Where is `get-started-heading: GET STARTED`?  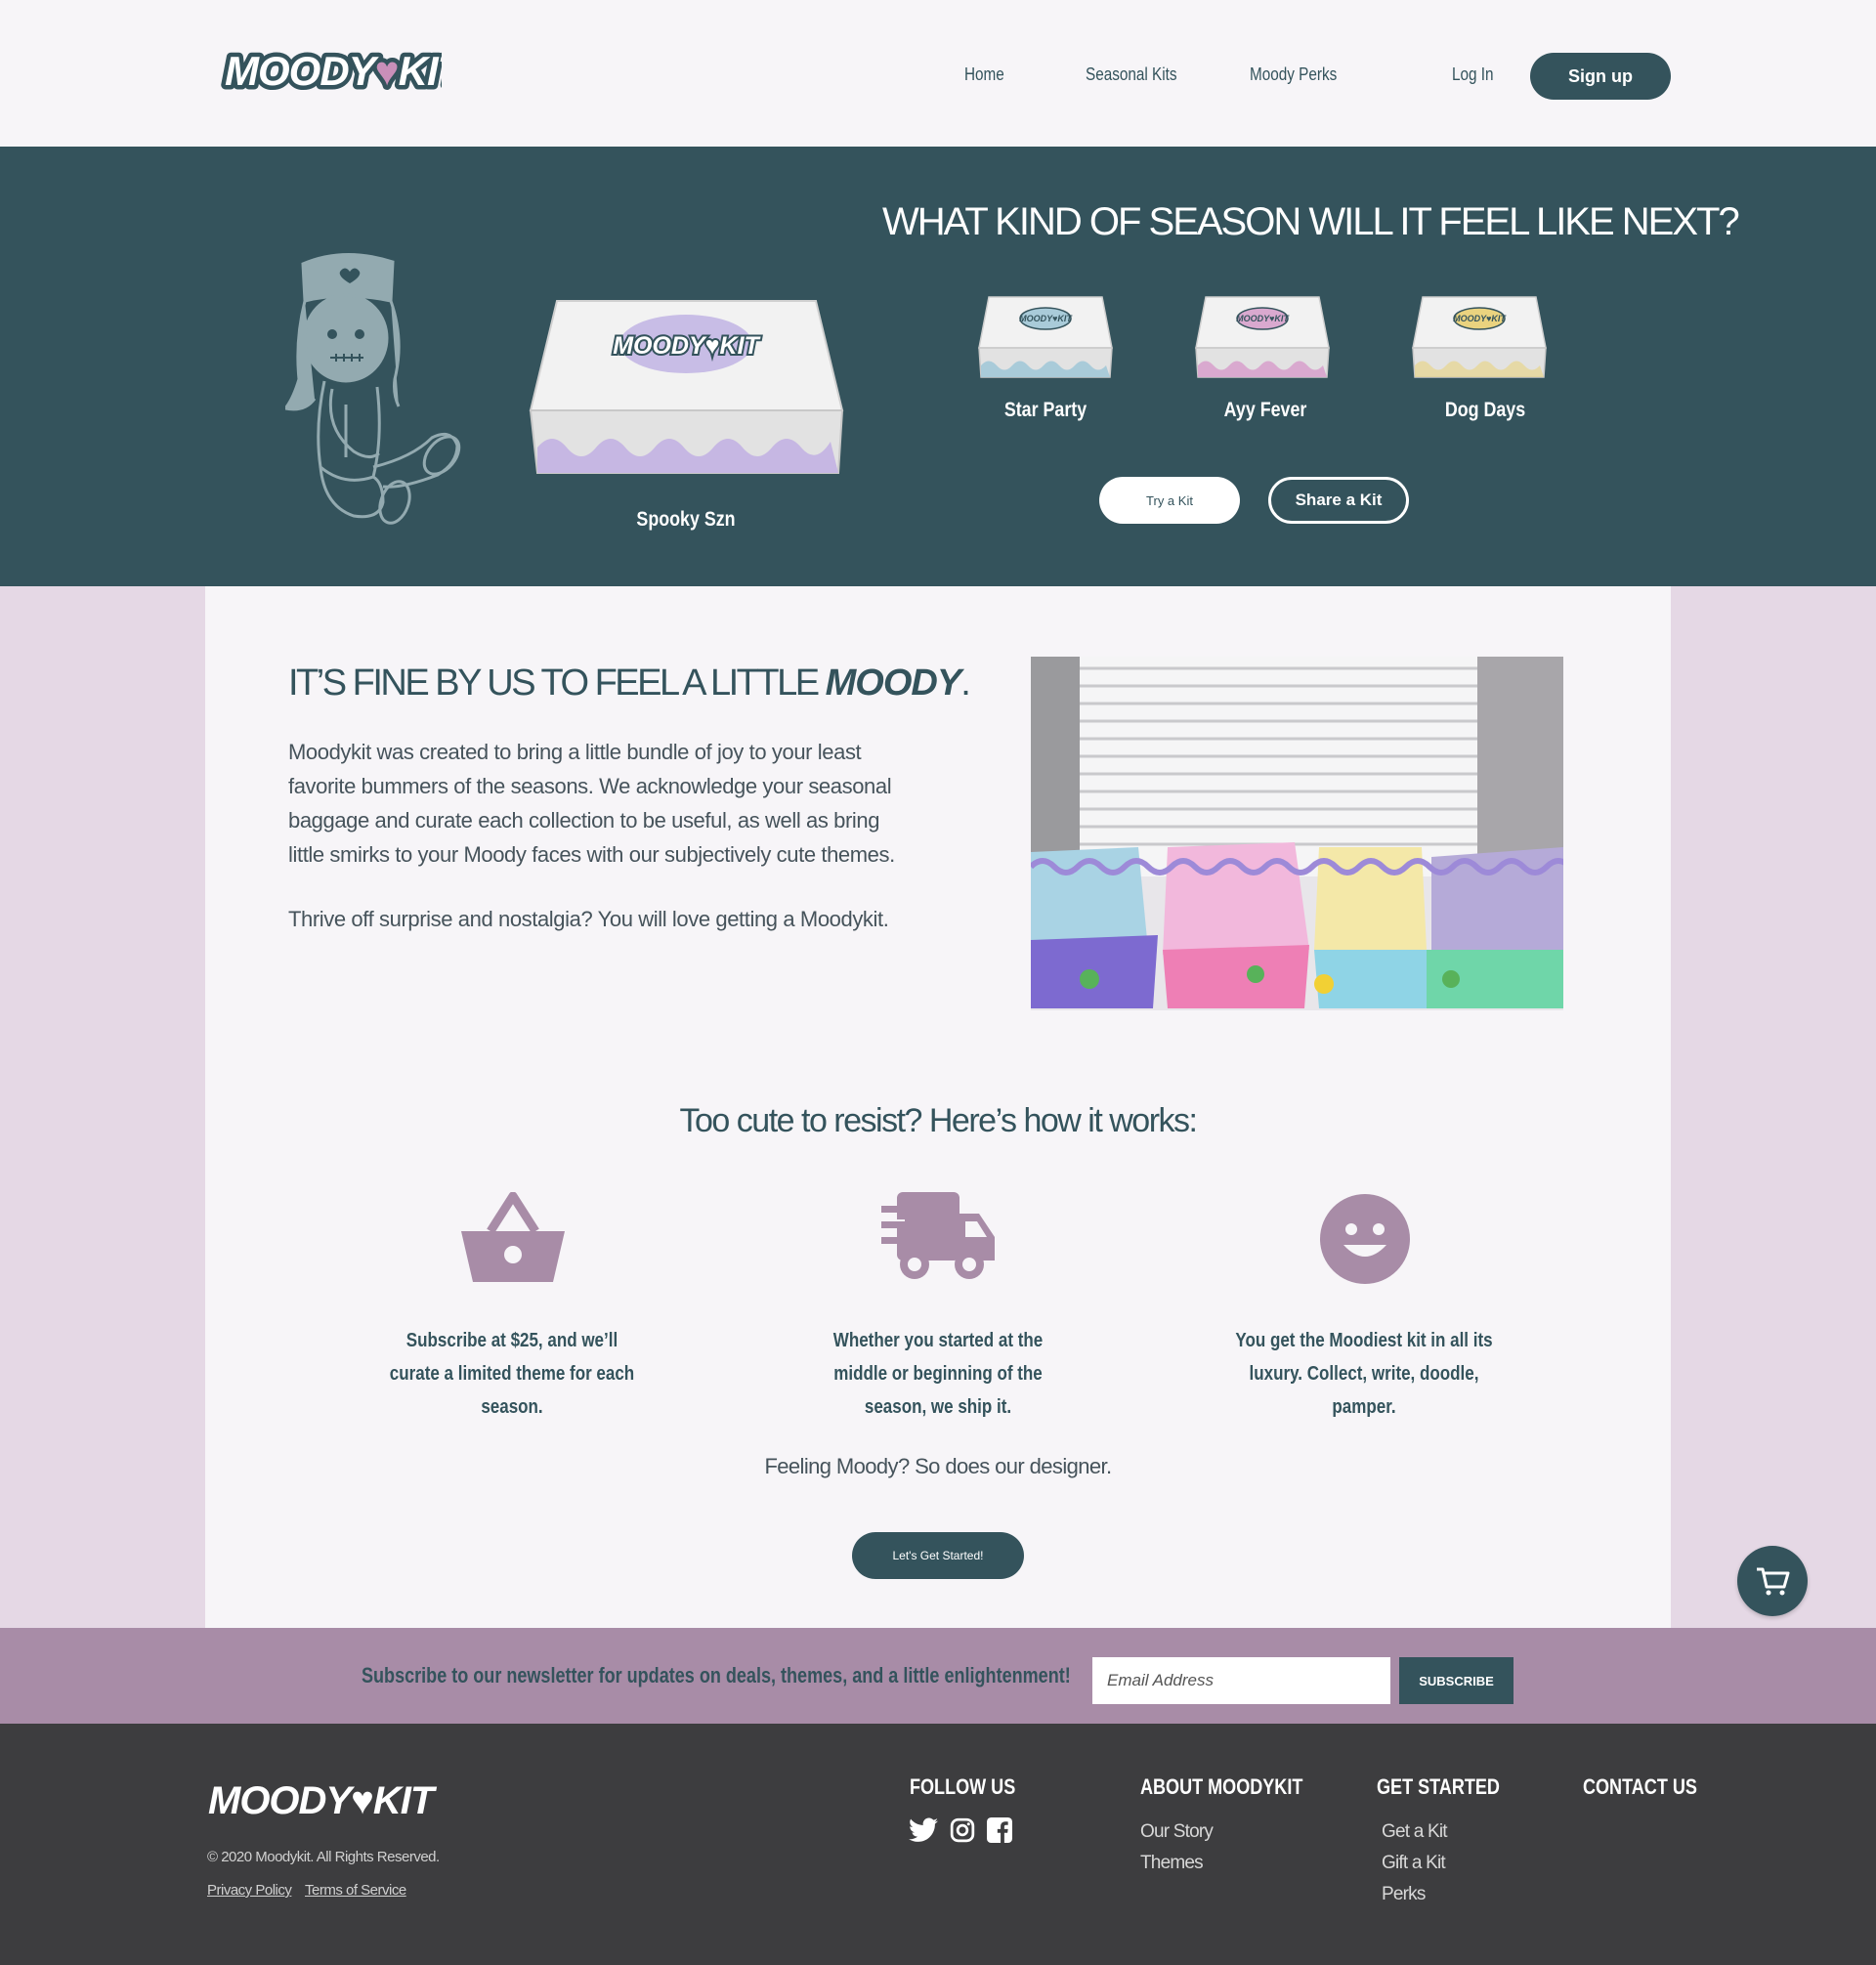 get-started-heading: GET STARTED is located at coordinates (1438, 1787).